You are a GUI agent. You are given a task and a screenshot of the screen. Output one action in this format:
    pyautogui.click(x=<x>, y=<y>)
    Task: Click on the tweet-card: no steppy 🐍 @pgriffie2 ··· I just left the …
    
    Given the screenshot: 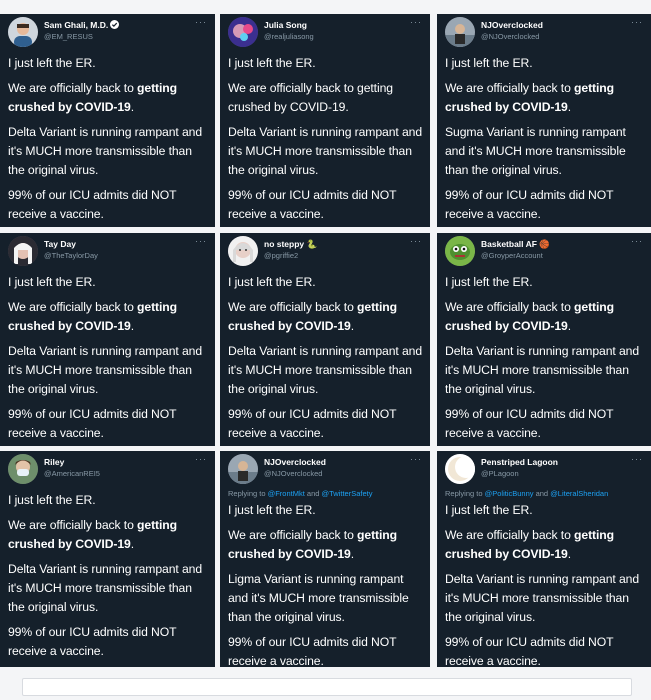 What is the action you would take?
    pyautogui.click(x=325, y=339)
    